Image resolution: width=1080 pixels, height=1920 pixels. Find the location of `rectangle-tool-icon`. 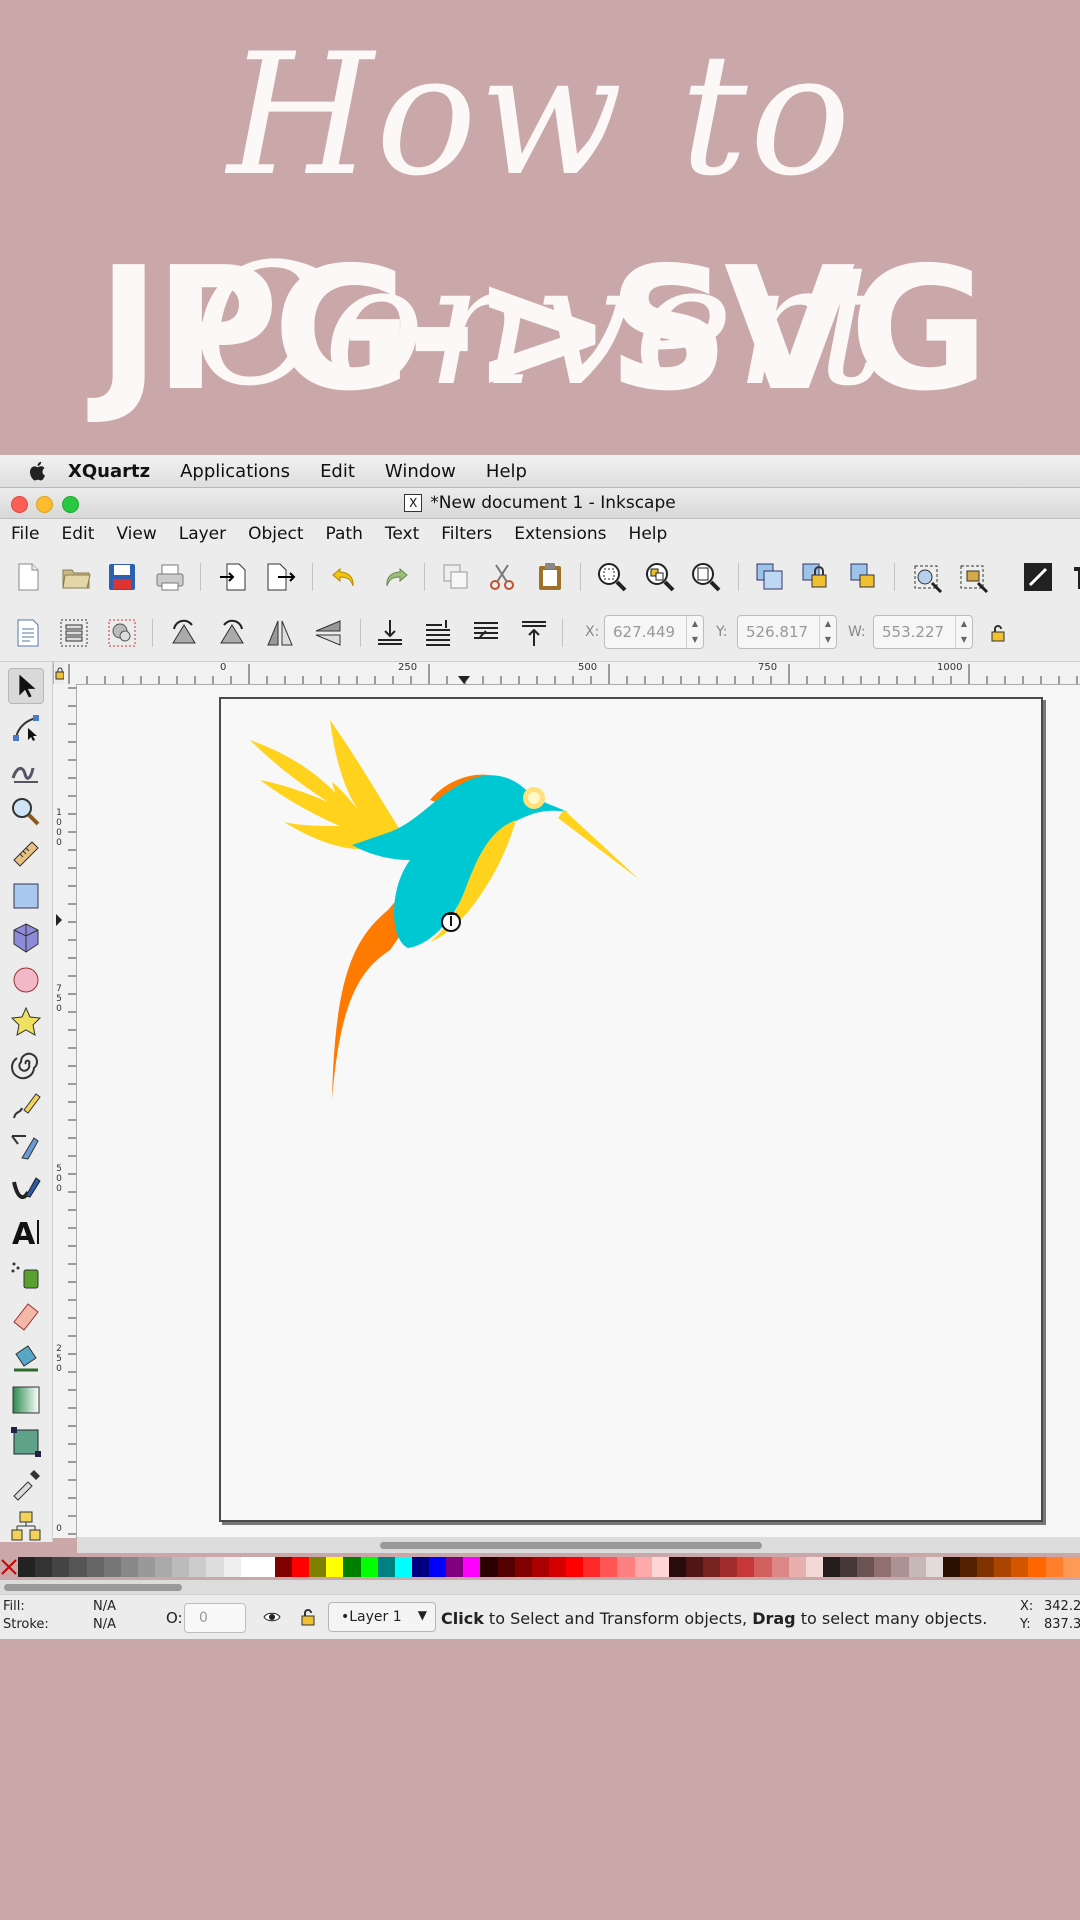

rectangle-tool-icon is located at coordinates (26, 896).